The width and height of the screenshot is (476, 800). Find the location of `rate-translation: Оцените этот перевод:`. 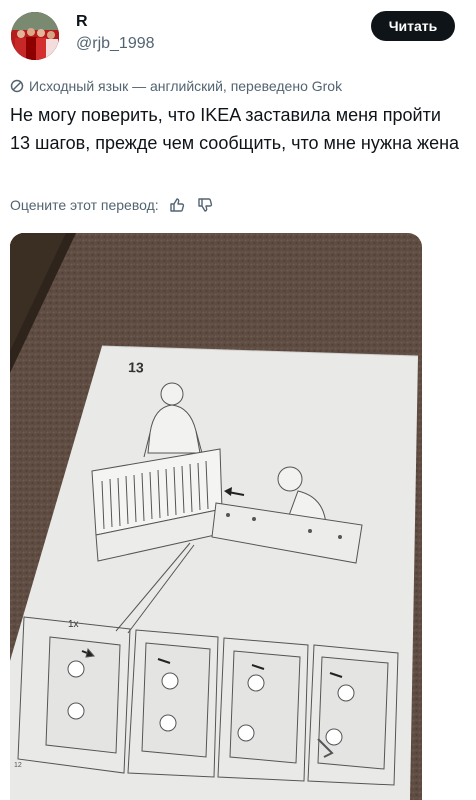

rate-translation: Оцените этот перевод: is located at coordinates (112, 205).